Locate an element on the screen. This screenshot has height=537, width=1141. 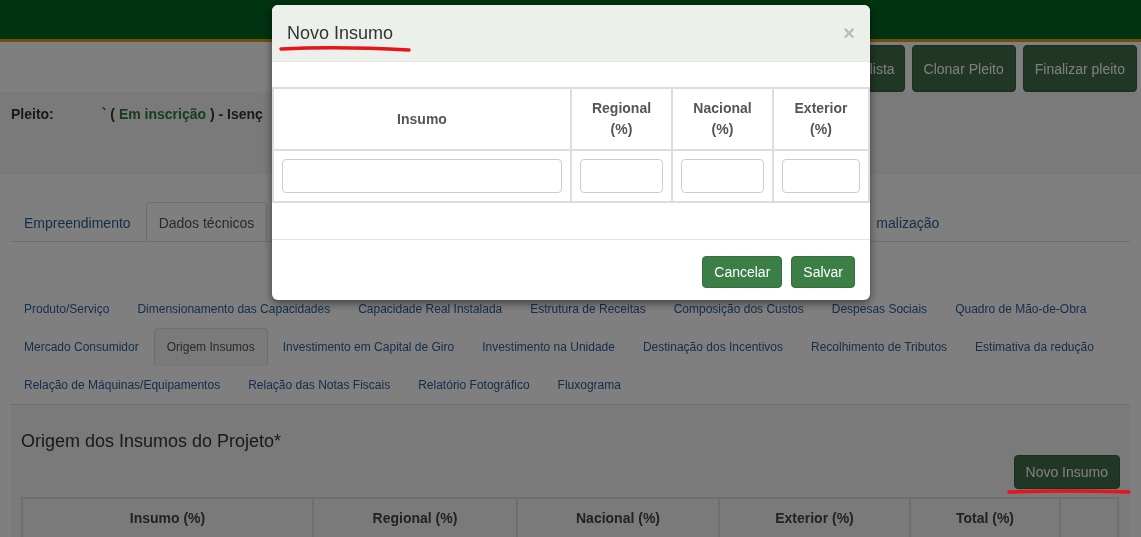
sub-tab: Mercado Consumidor is located at coordinates (81, 347).